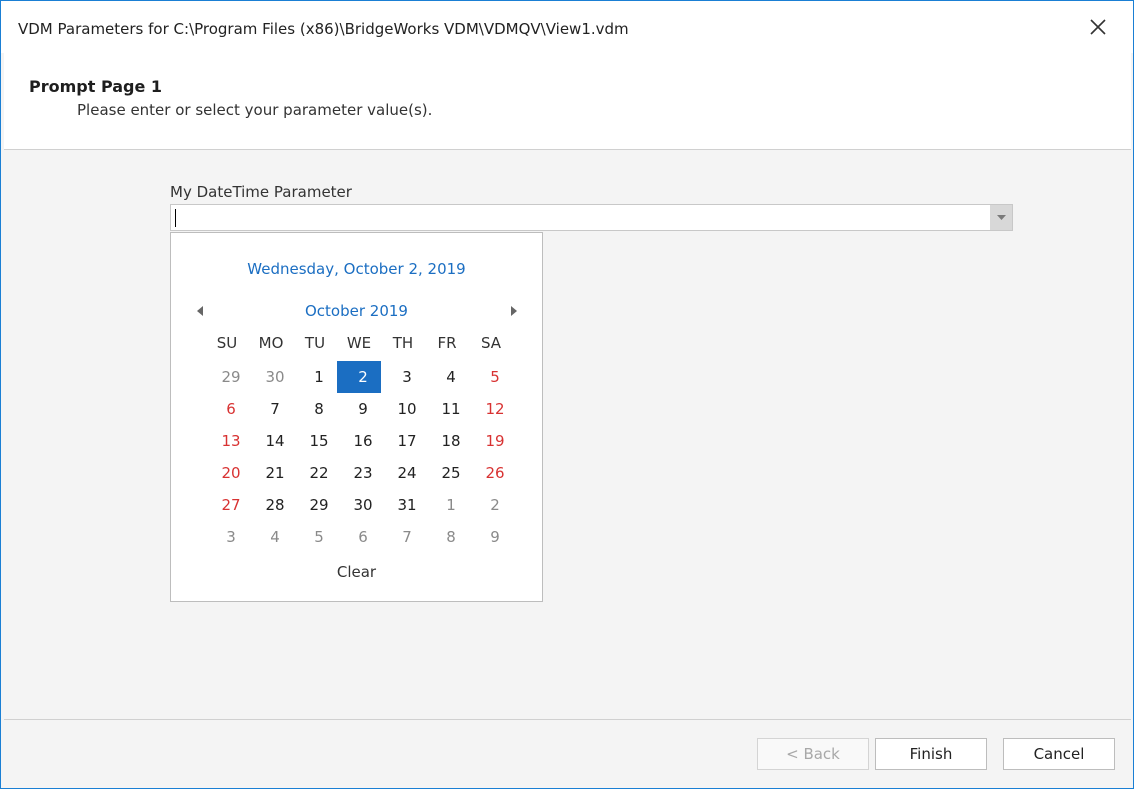  What do you see at coordinates (567, 719) in the screenshot?
I see `footer-divider` at bounding box center [567, 719].